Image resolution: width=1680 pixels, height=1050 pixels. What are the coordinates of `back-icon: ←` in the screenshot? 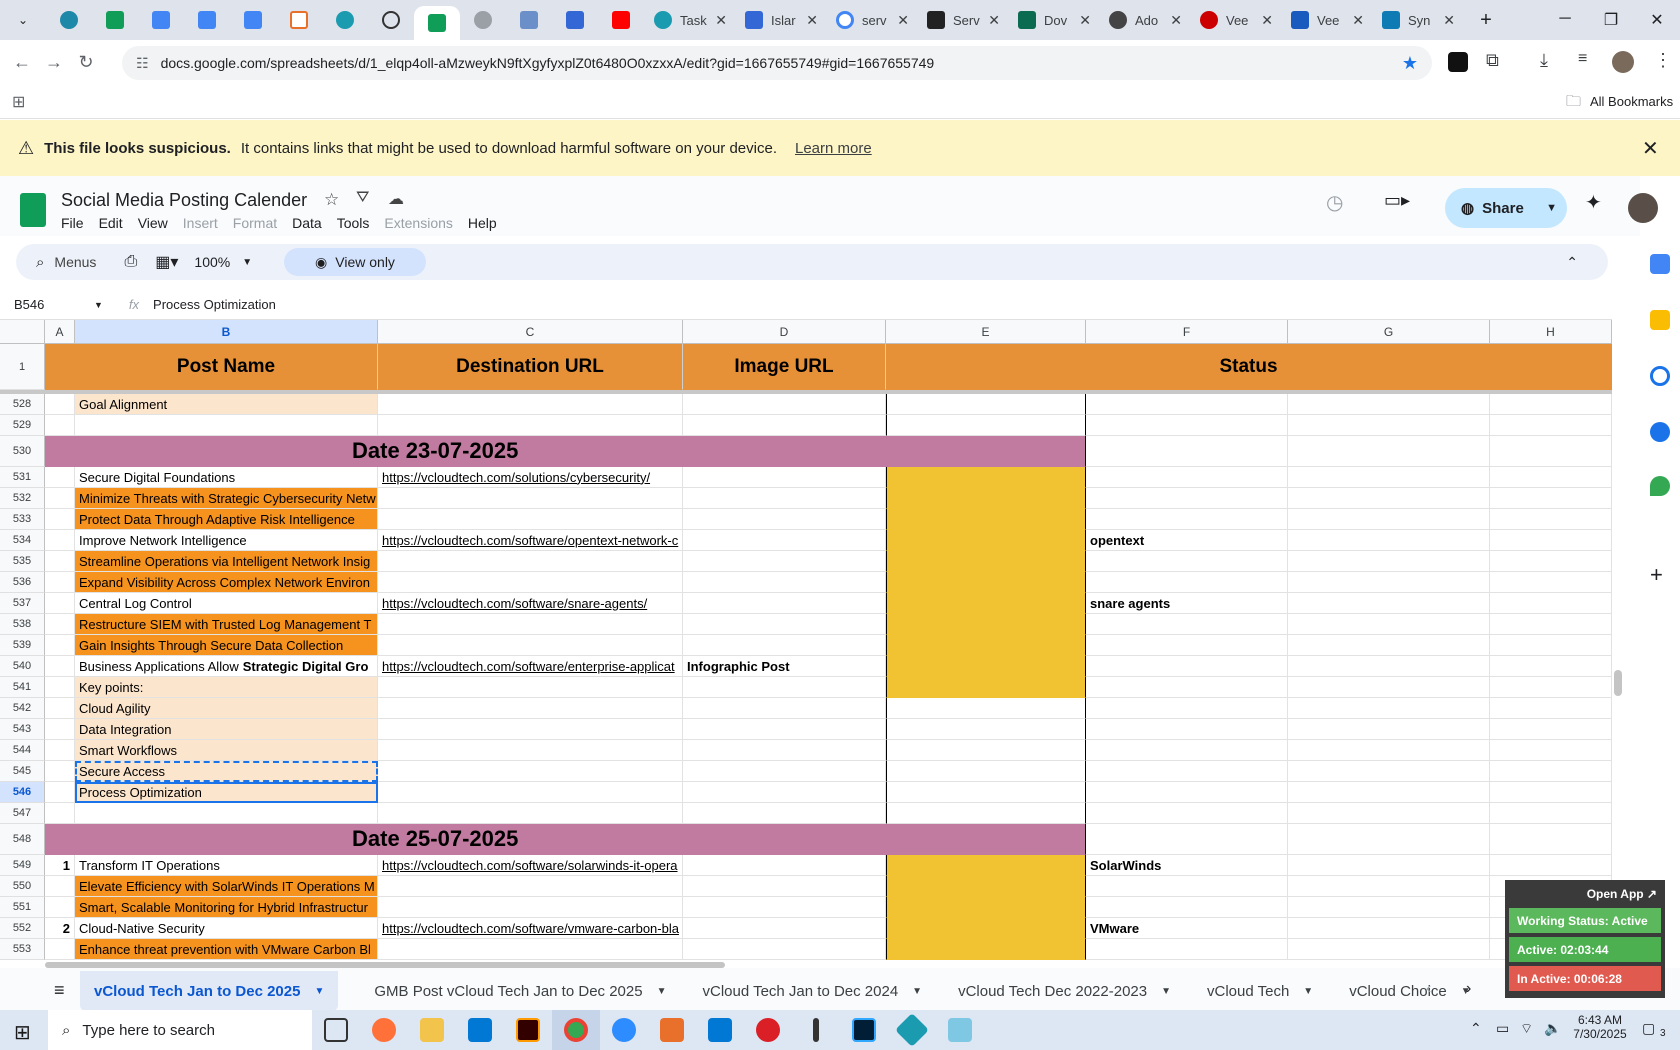 It's located at (22, 62).